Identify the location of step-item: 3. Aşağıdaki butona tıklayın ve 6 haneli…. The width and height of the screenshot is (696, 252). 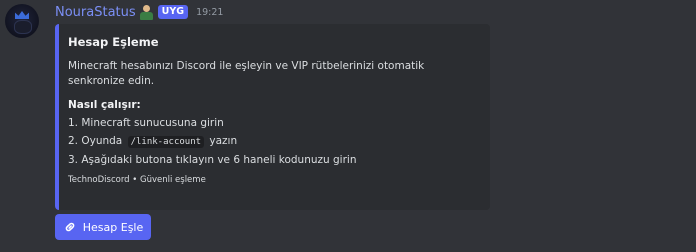
(212, 160).